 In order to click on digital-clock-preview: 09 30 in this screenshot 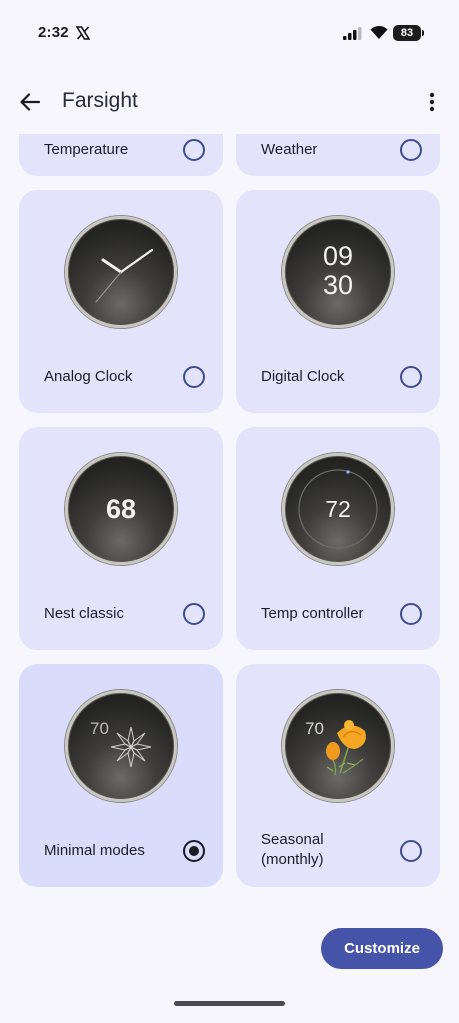, I will do `click(338, 272)`.